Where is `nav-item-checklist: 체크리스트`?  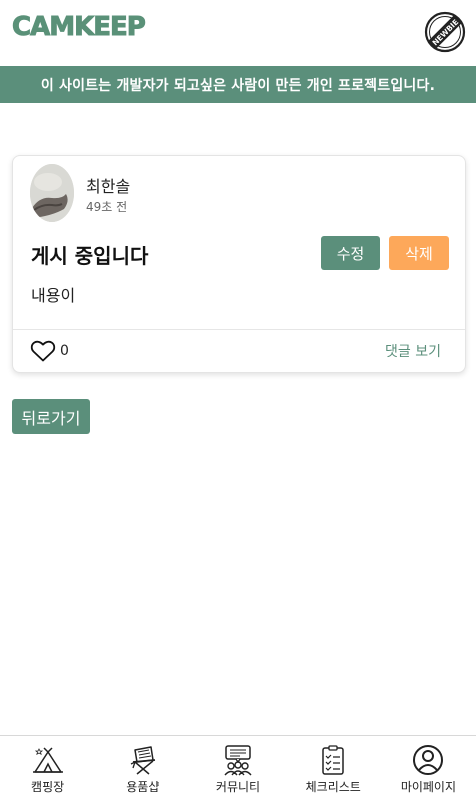
nav-item-checklist: 체크리스트 is located at coordinates (333, 767).